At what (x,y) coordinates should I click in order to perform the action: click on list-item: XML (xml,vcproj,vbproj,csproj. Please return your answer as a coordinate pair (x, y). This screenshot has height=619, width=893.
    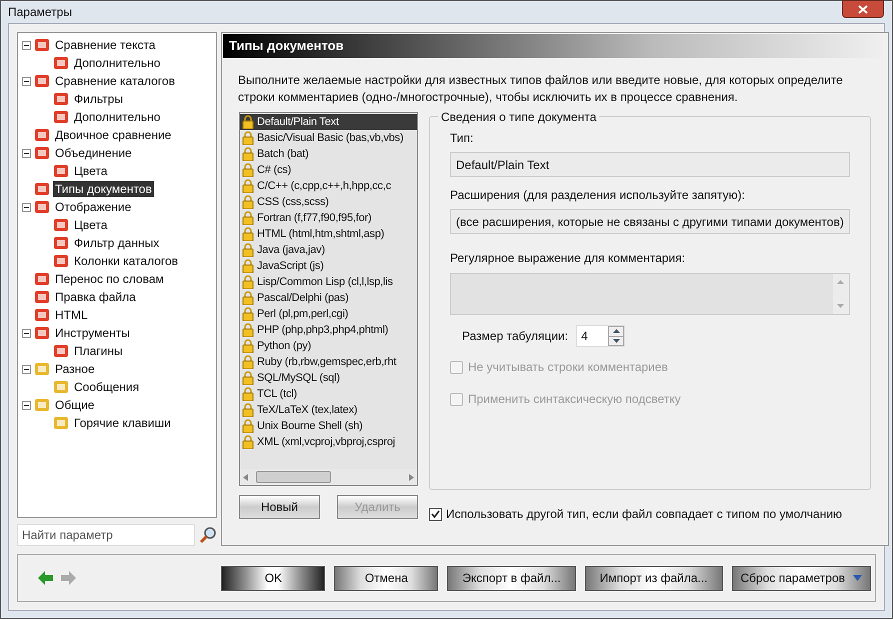
    Looking at the image, I should click on (328, 442).